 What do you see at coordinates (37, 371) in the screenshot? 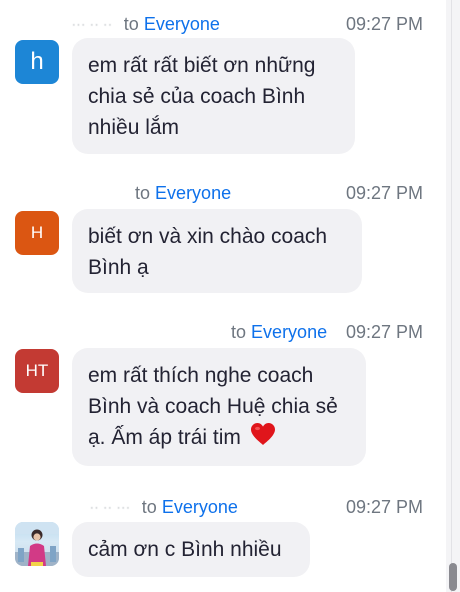
I see `avatar: HT` at bounding box center [37, 371].